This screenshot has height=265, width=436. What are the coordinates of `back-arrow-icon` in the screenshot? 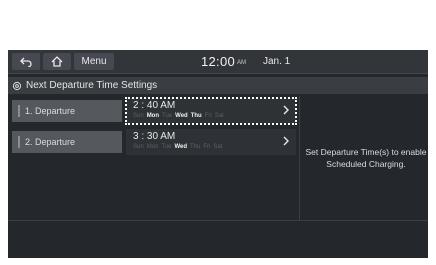 It's located at (26, 62).